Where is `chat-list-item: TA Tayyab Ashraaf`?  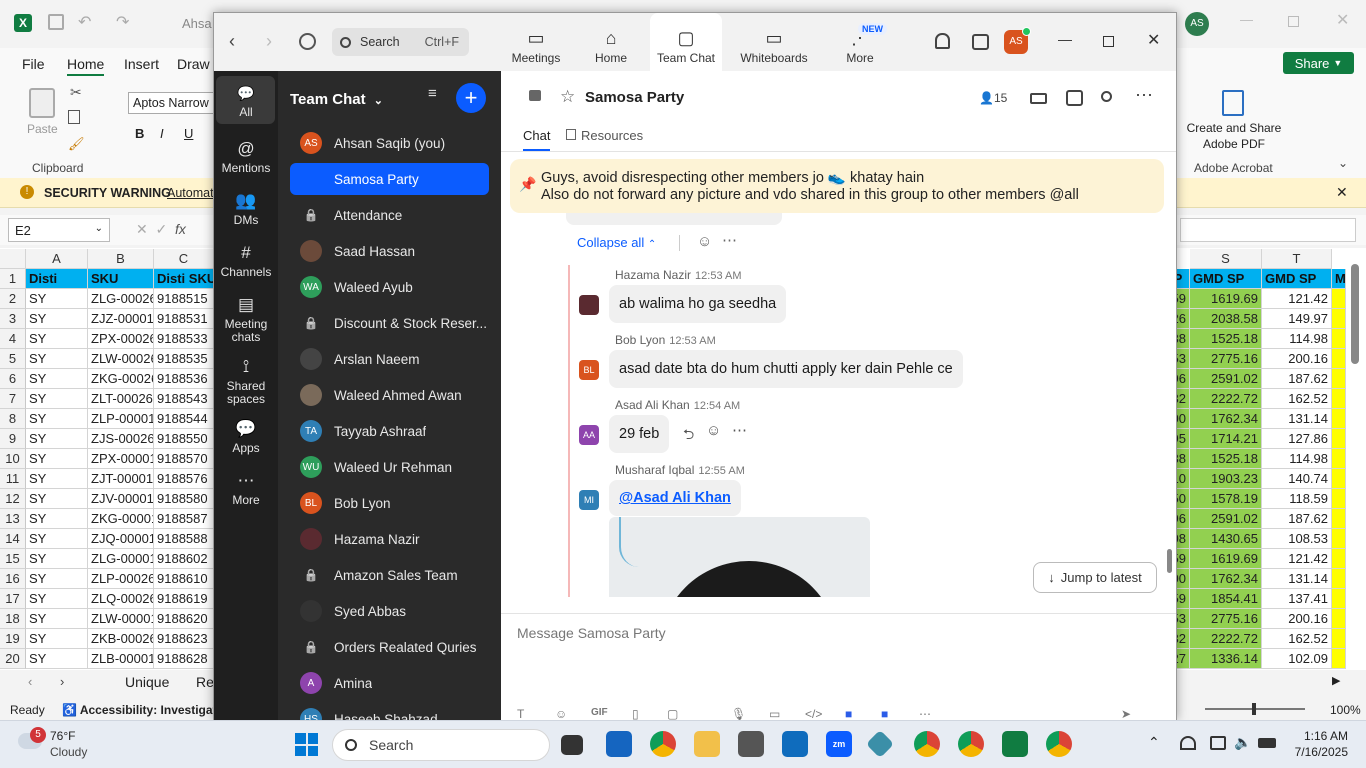 chat-list-item: TA Tayyab Ashraaf is located at coordinates (389, 431).